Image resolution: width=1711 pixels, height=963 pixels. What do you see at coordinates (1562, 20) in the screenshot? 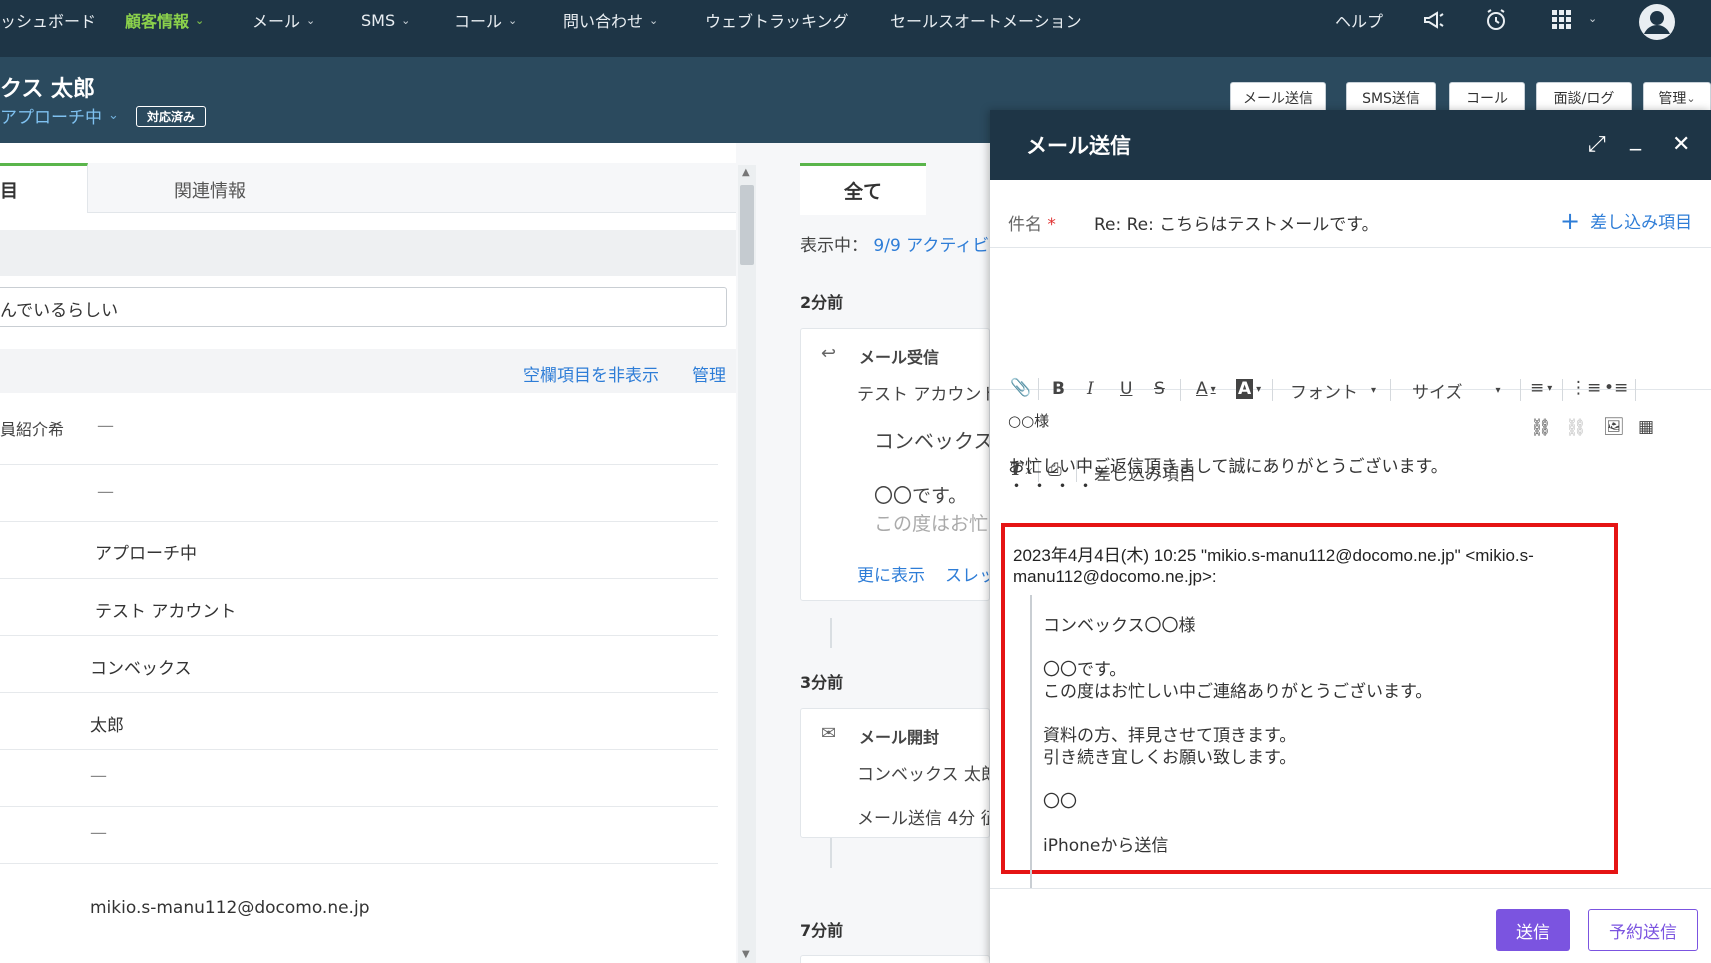
I see `apps-grid-icon` at bounding box center [1562, 20].